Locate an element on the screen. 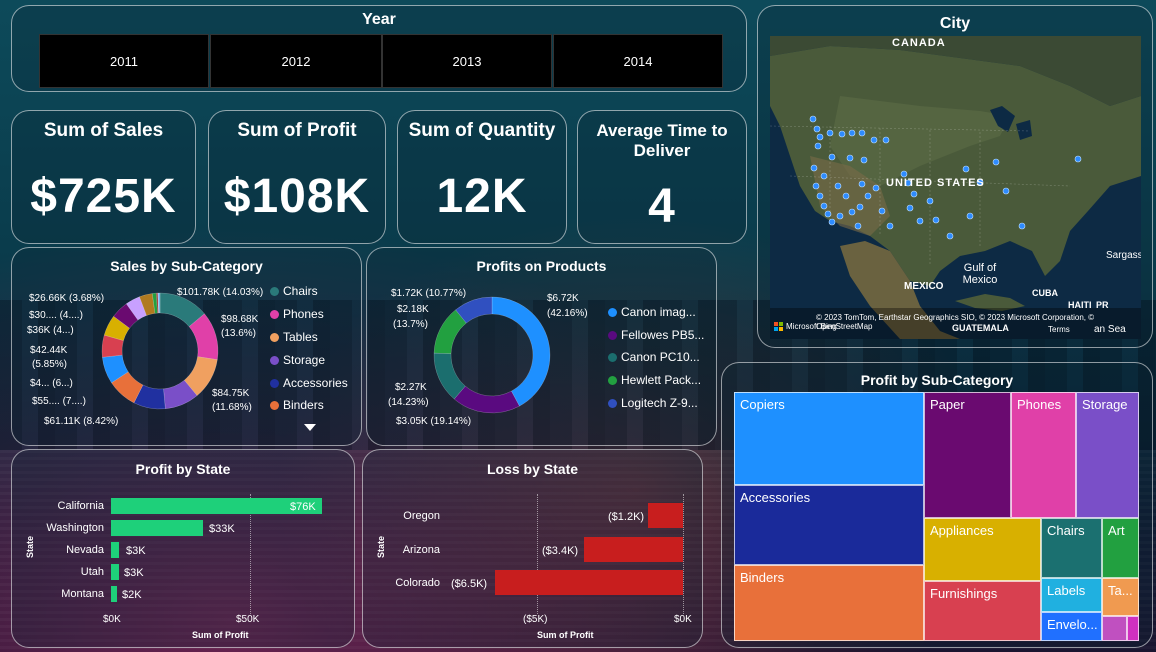 The image size is (1156, 652). legend-label: Phones is located at coordinates (303, 314).